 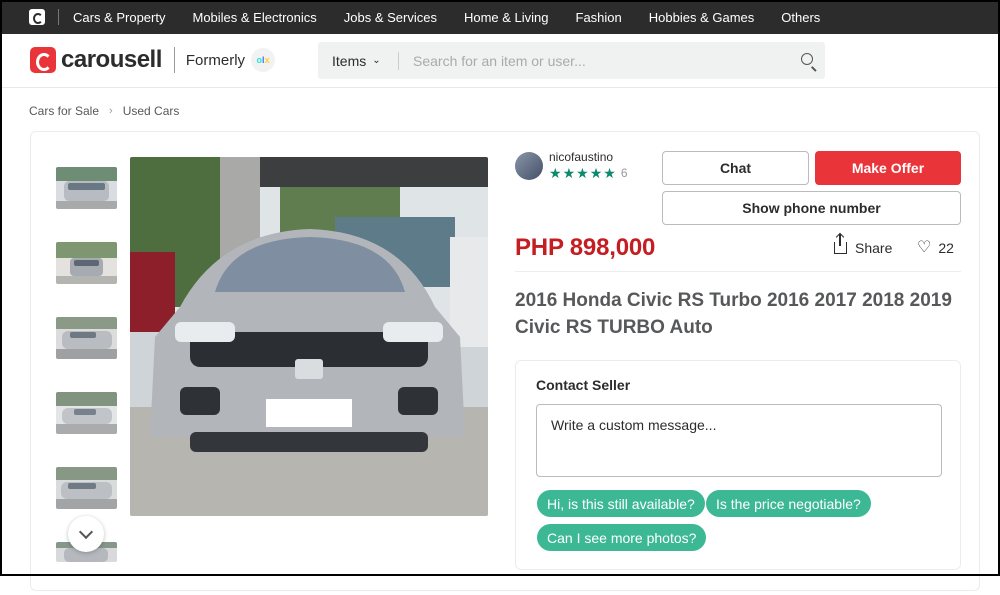 I want to click on category-jobs-services: Jobs & Services, so click(x=390, y=17).